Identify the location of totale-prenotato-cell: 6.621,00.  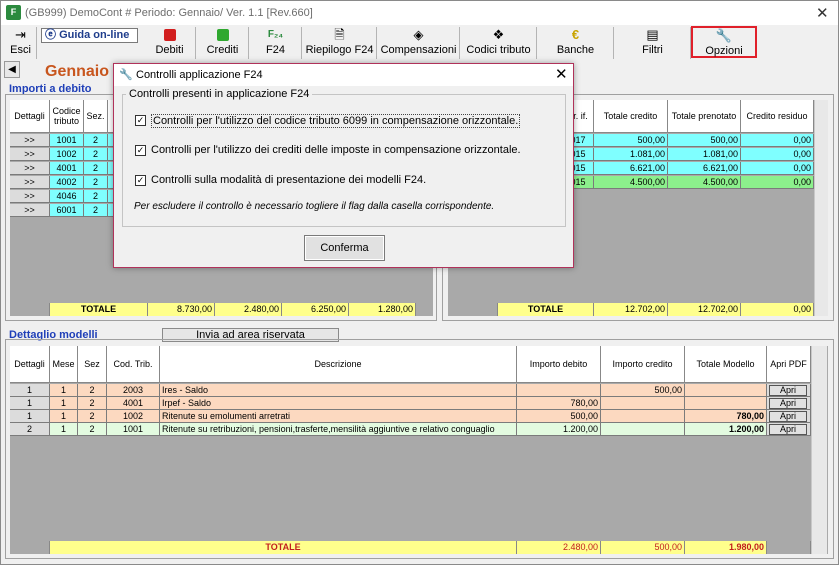
(704, 168).